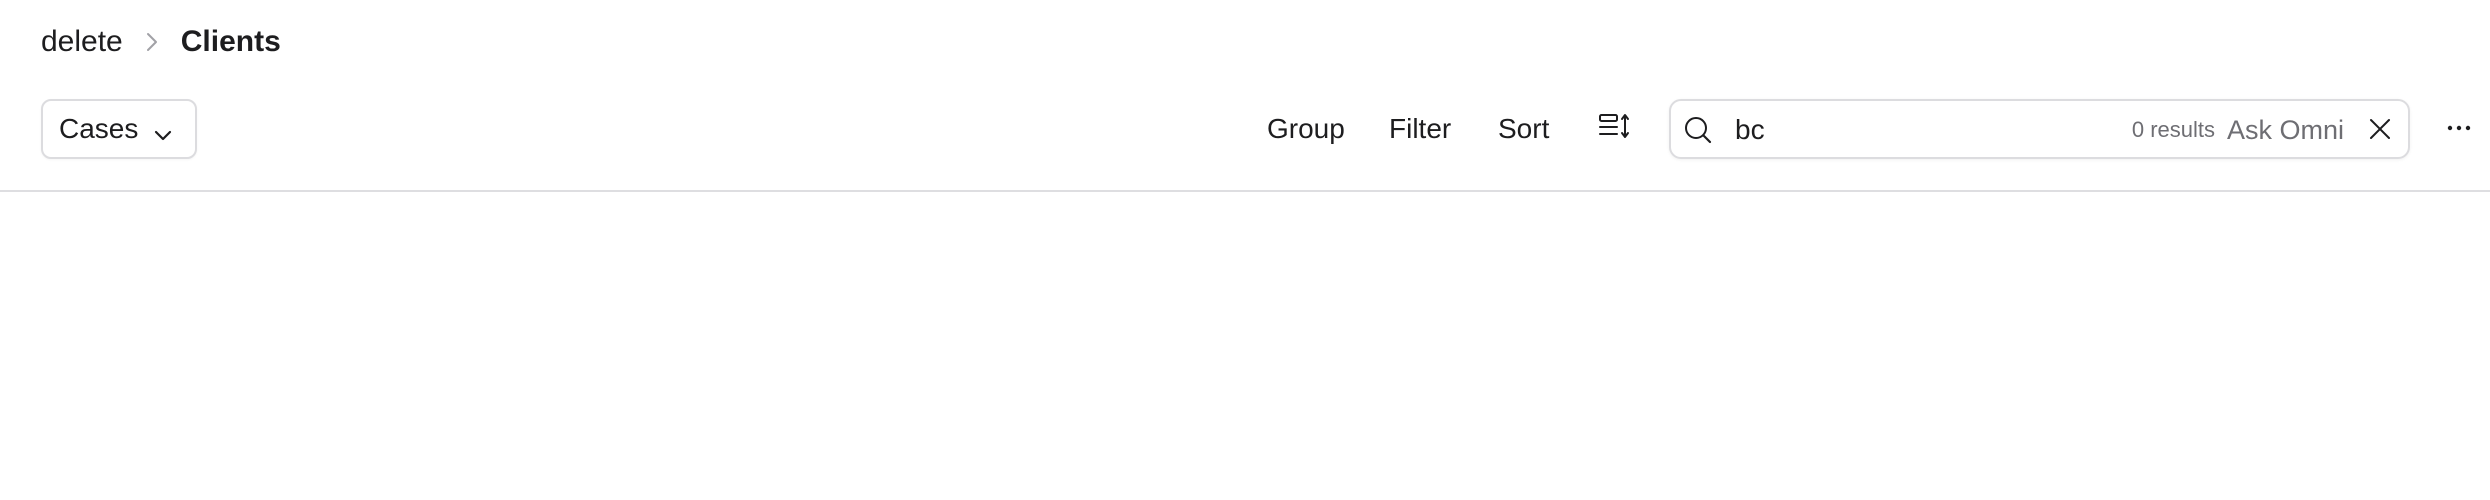 Image resolution: width=2490 pixels, height=500 pixels. I want to click on ask-omni-button: Ask Omni, so click(2285, 130).